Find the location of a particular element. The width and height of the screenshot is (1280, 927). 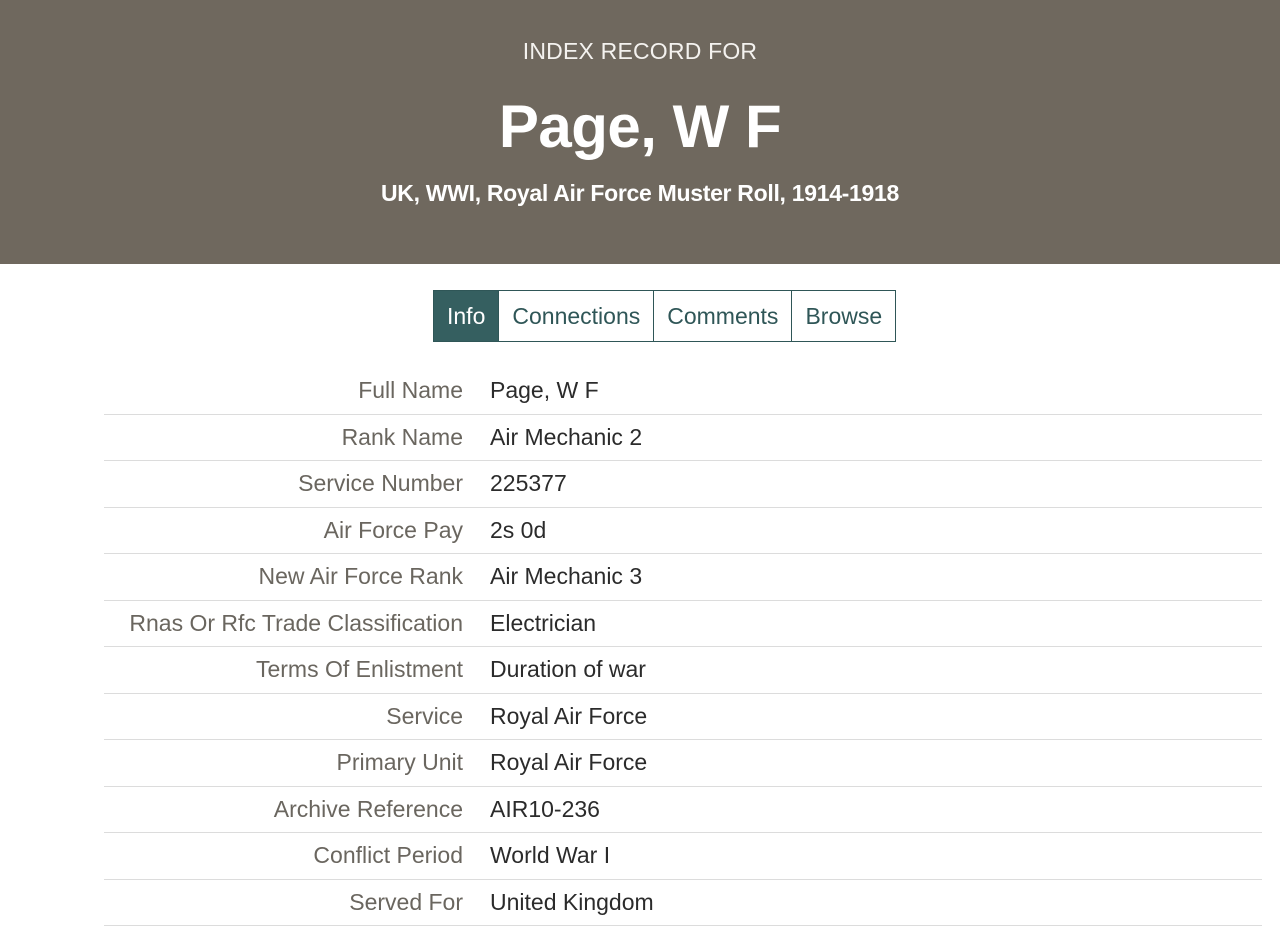

record-row-service: Service Royal Air Force is located at coordinates (683, 717).